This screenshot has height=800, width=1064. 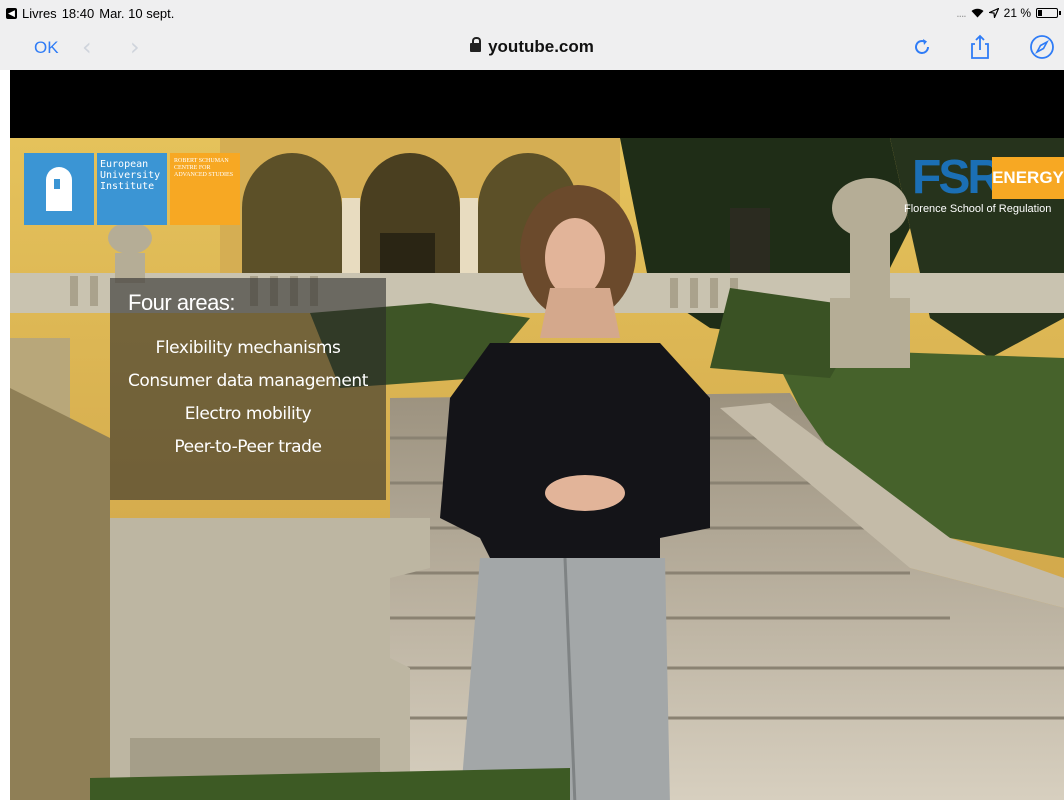 What do you see at coordinates (977, 13) in the screenshot?
I see `wifi-icon` at bounding box center [977, 13].